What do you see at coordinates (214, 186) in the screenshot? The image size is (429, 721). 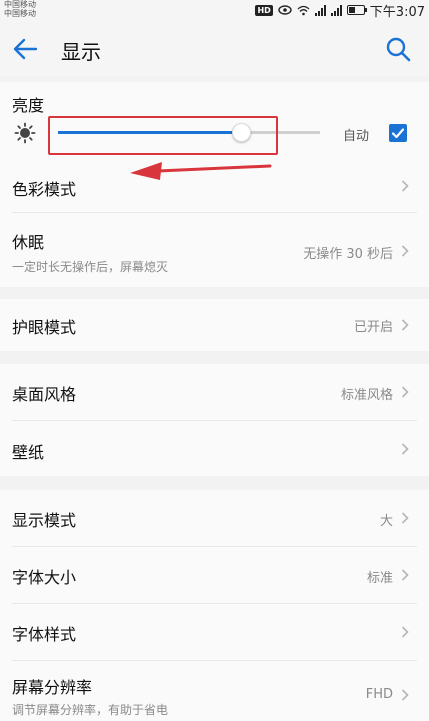 I see `setting-row-color-mode: 色彩模式` at bounding box center [214, 186].